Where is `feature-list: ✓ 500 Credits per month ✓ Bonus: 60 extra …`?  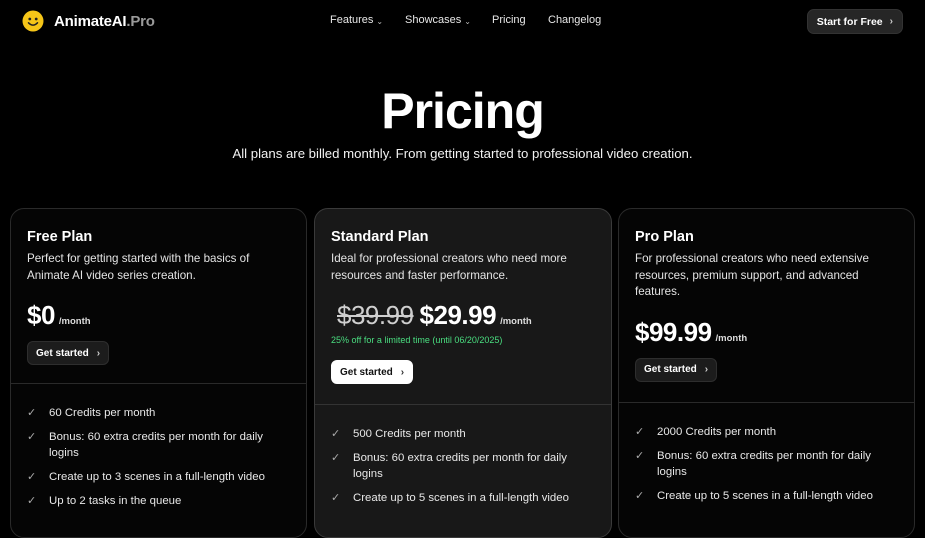
feature-list: ✓ 500 Credits per month ✓ Bonus: 60 extra … is located at coordinates (463, 466).